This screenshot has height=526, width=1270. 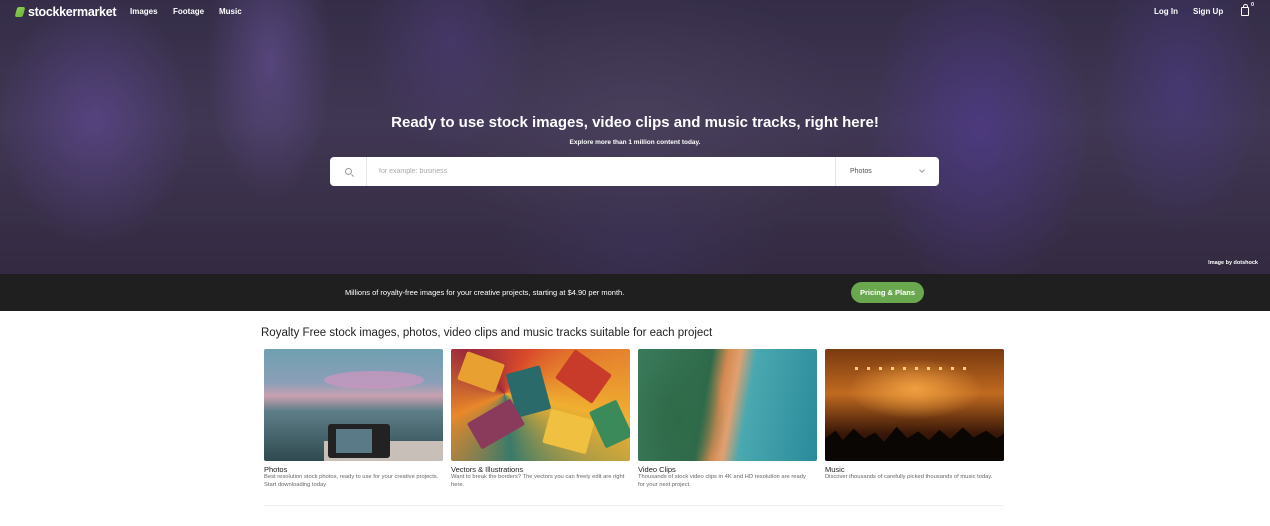 What do you see at coordinates (914, 443) in the screenshot?
I see `crowd-silhouette` at bounding box center [914, 443].